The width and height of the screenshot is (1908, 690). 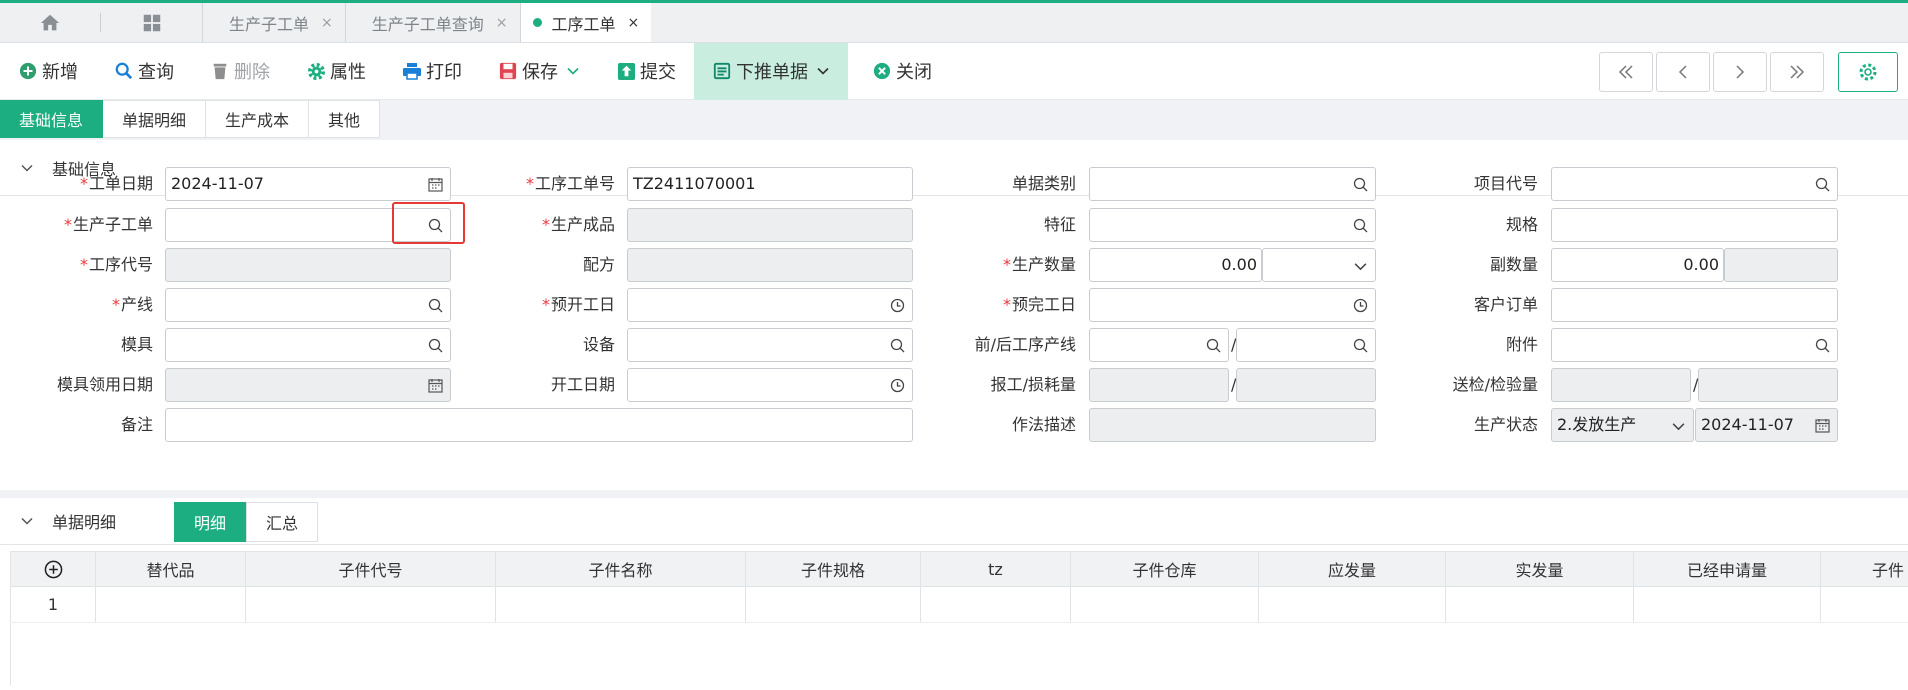 What do you see at coordinates (1232, 225) in the screenshot?
I see `feature-field` at bounding box center [1232, 225].